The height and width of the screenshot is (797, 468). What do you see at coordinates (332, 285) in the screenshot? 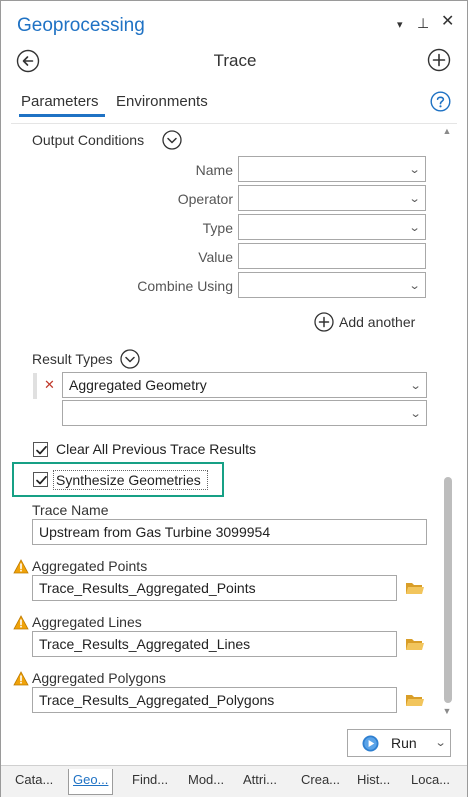
I see `combine-using-dropdown: ⌄` at bounding box center [332, 285].